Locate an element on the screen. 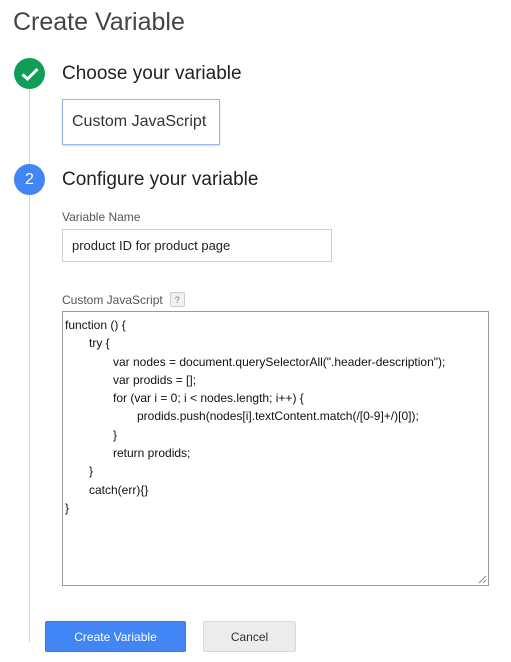  help-icon: ? is located at coordinates (177, 299).